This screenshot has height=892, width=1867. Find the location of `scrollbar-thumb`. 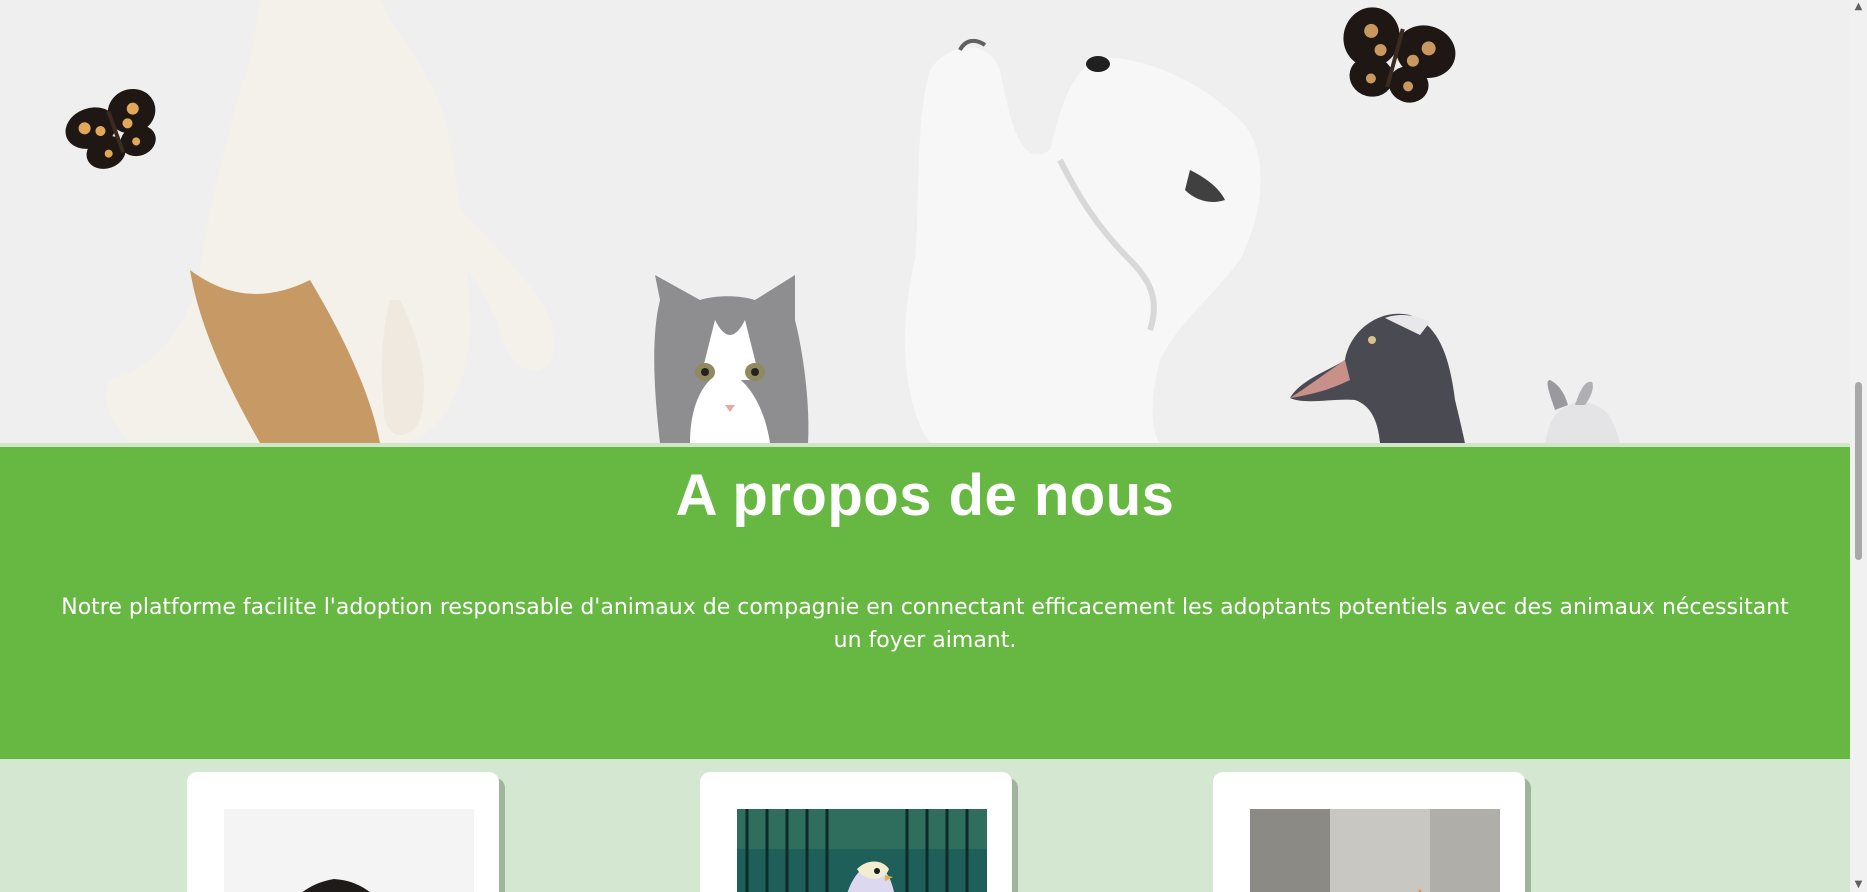

scrollbar-thumb is located at coordinates (1858, 471).